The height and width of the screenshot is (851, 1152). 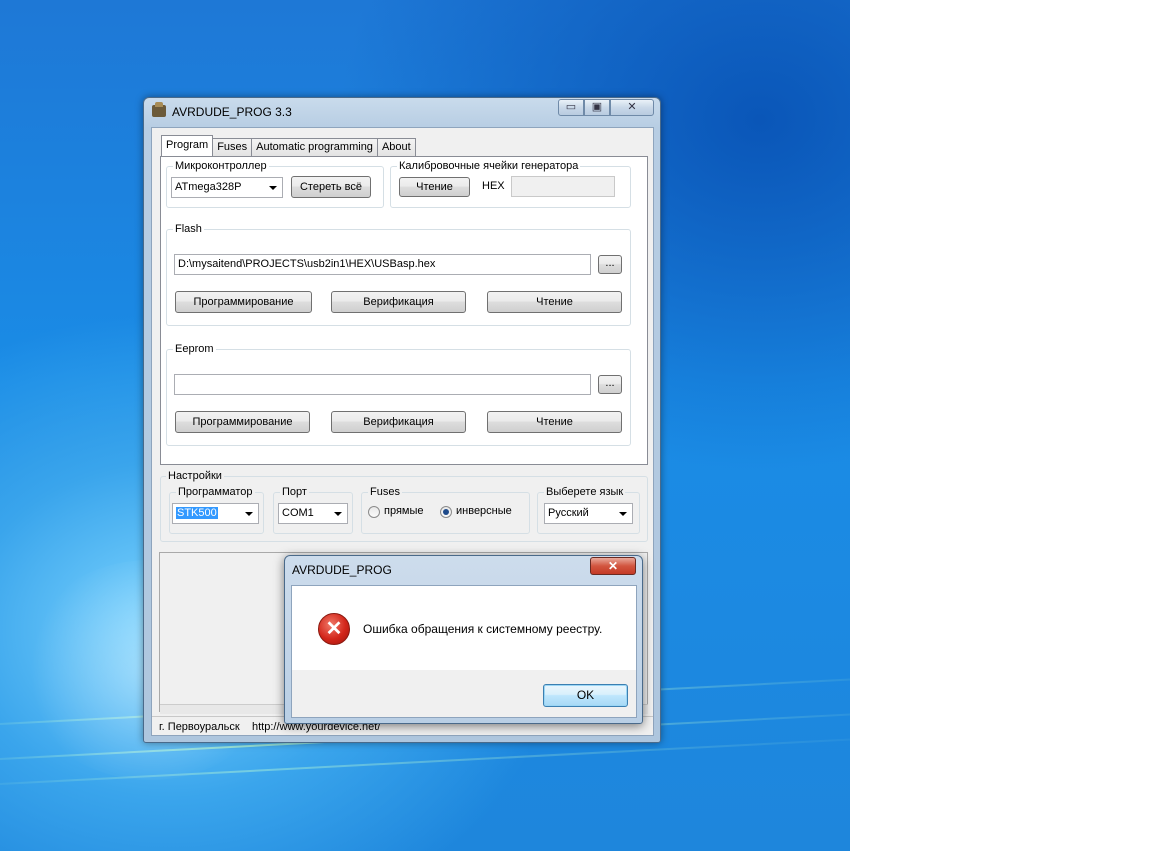 What do you see at coordinates (597, 107) in the screenshot?
I see `maximize-button: ▣` at bounding box center [597, 107].